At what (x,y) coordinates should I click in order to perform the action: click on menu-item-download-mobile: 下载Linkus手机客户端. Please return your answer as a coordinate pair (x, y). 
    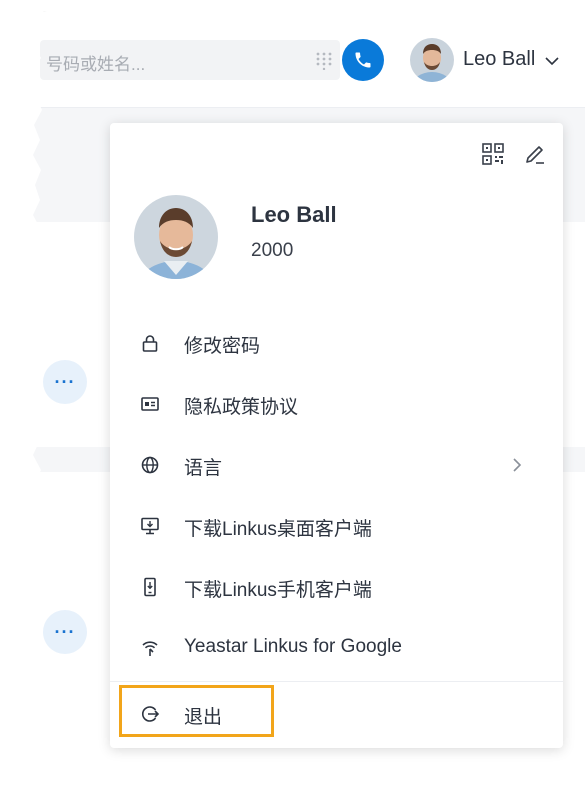
    Looking at the image, I should click on (336, 587).